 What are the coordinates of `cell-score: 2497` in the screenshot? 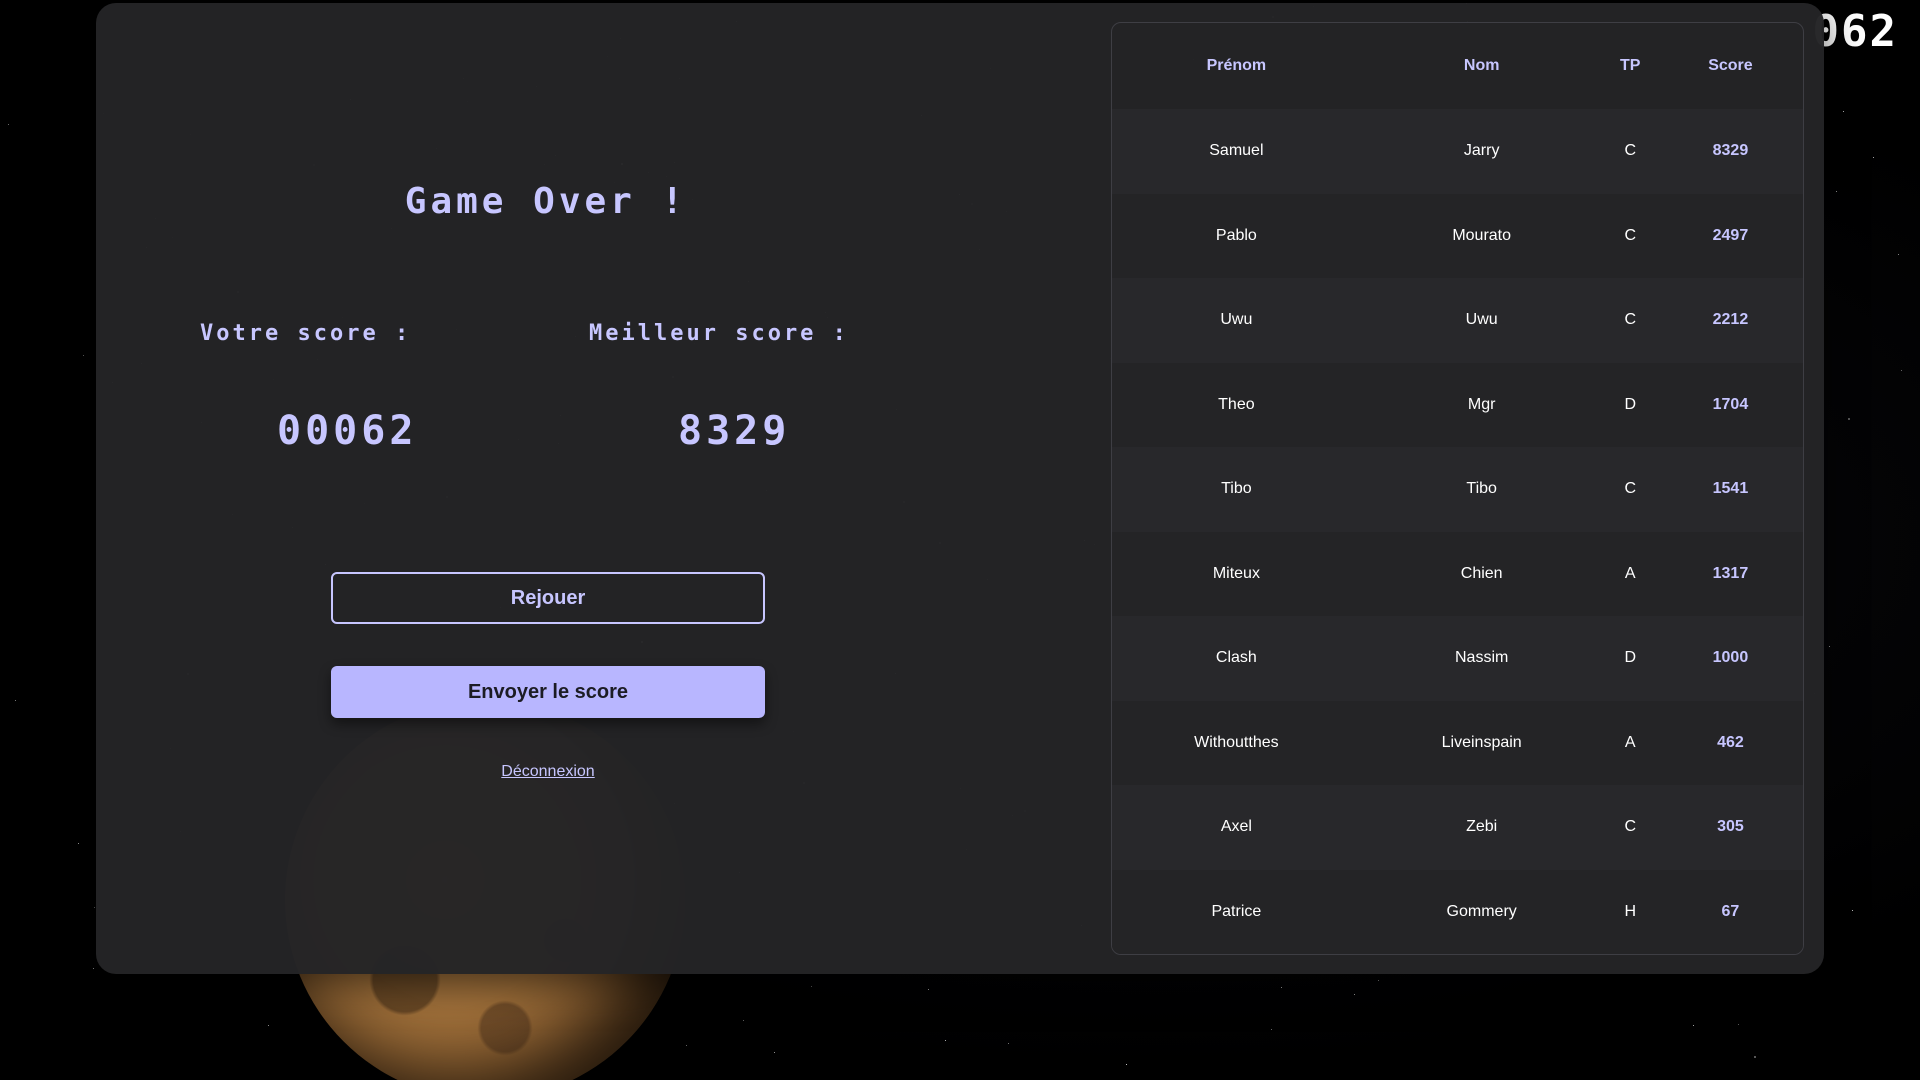 It's located at (1730, 235).